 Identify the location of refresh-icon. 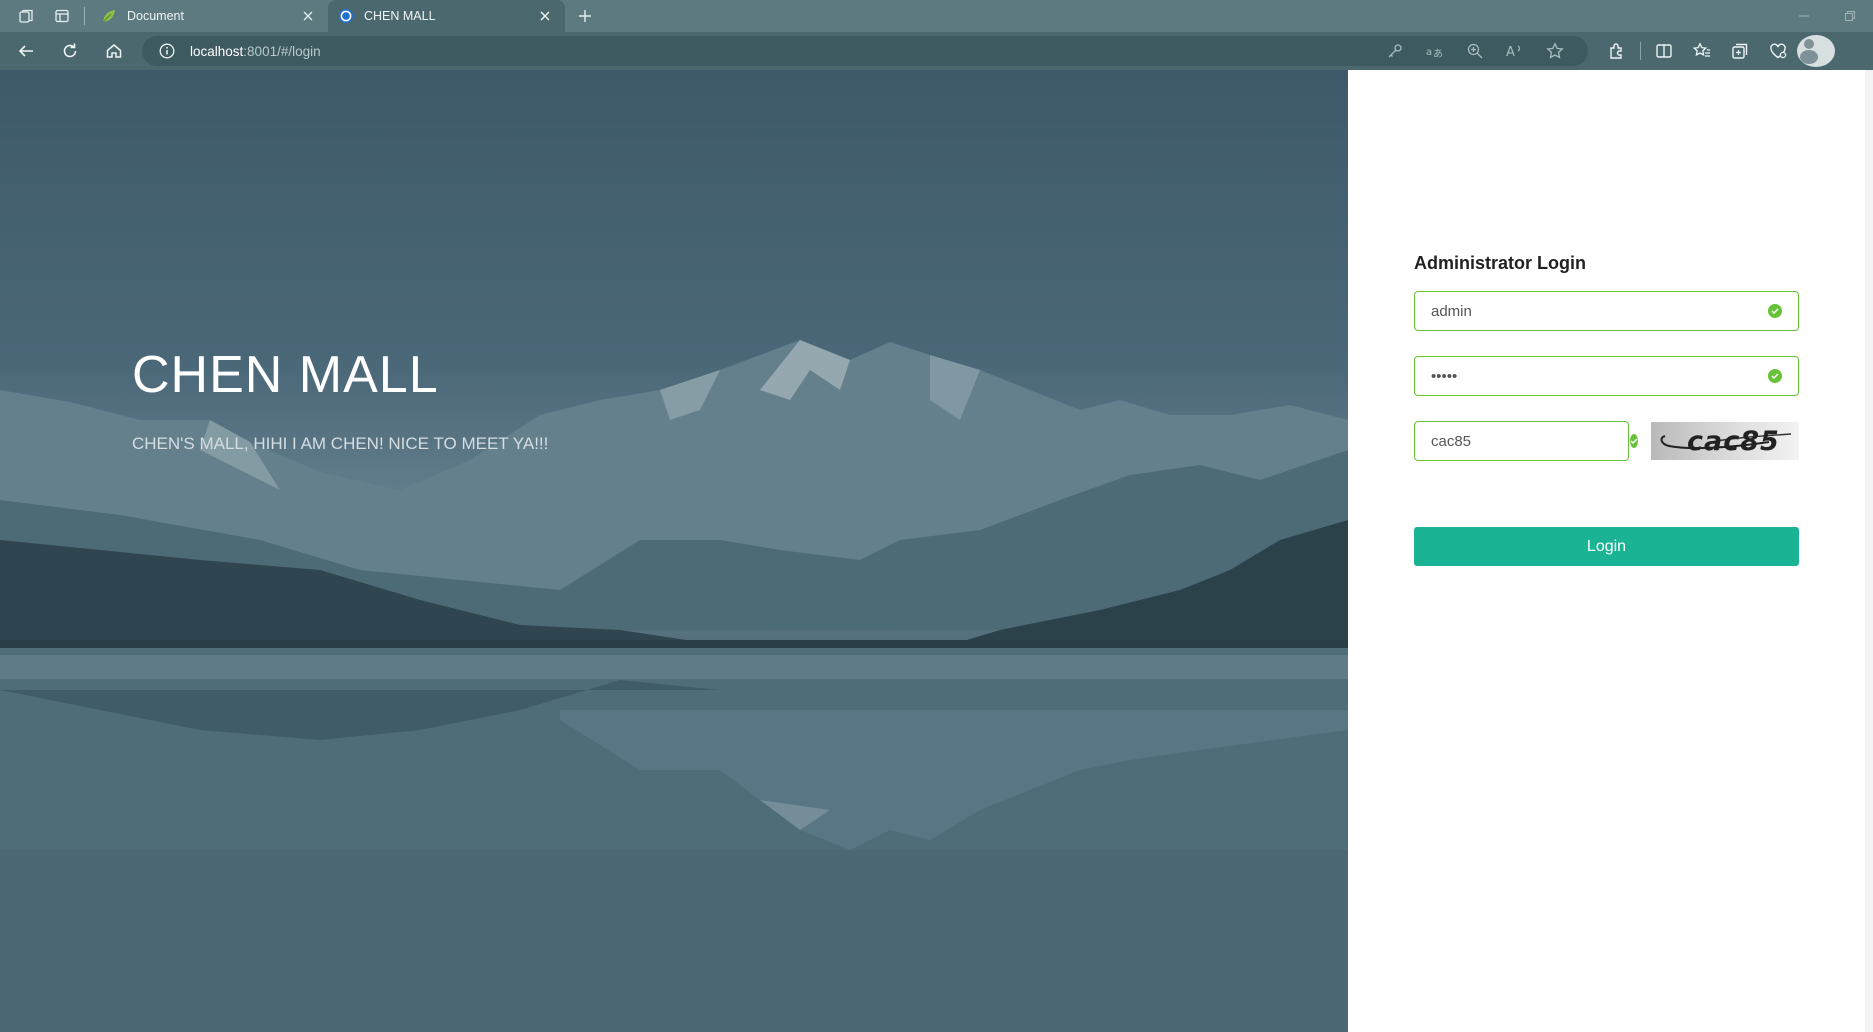
(70, 51).